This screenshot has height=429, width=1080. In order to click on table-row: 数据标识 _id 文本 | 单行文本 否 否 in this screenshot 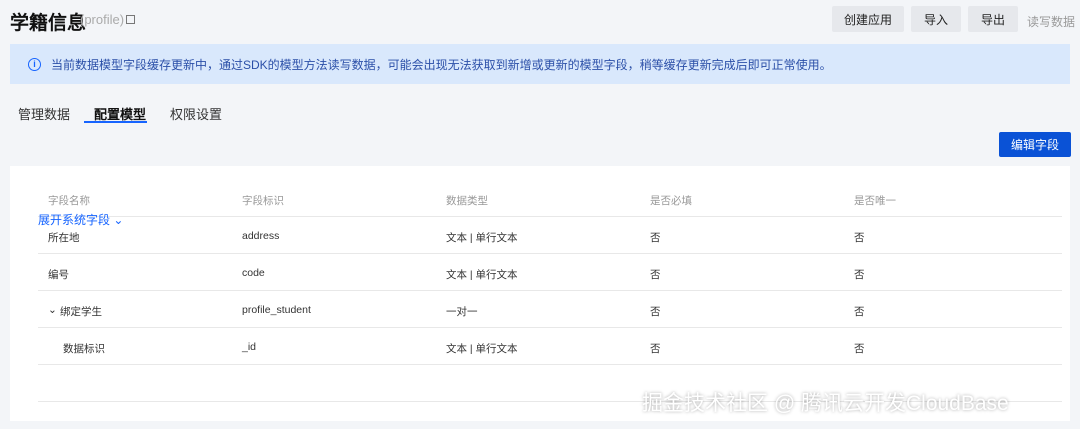, I will do `click(550, 346)`.